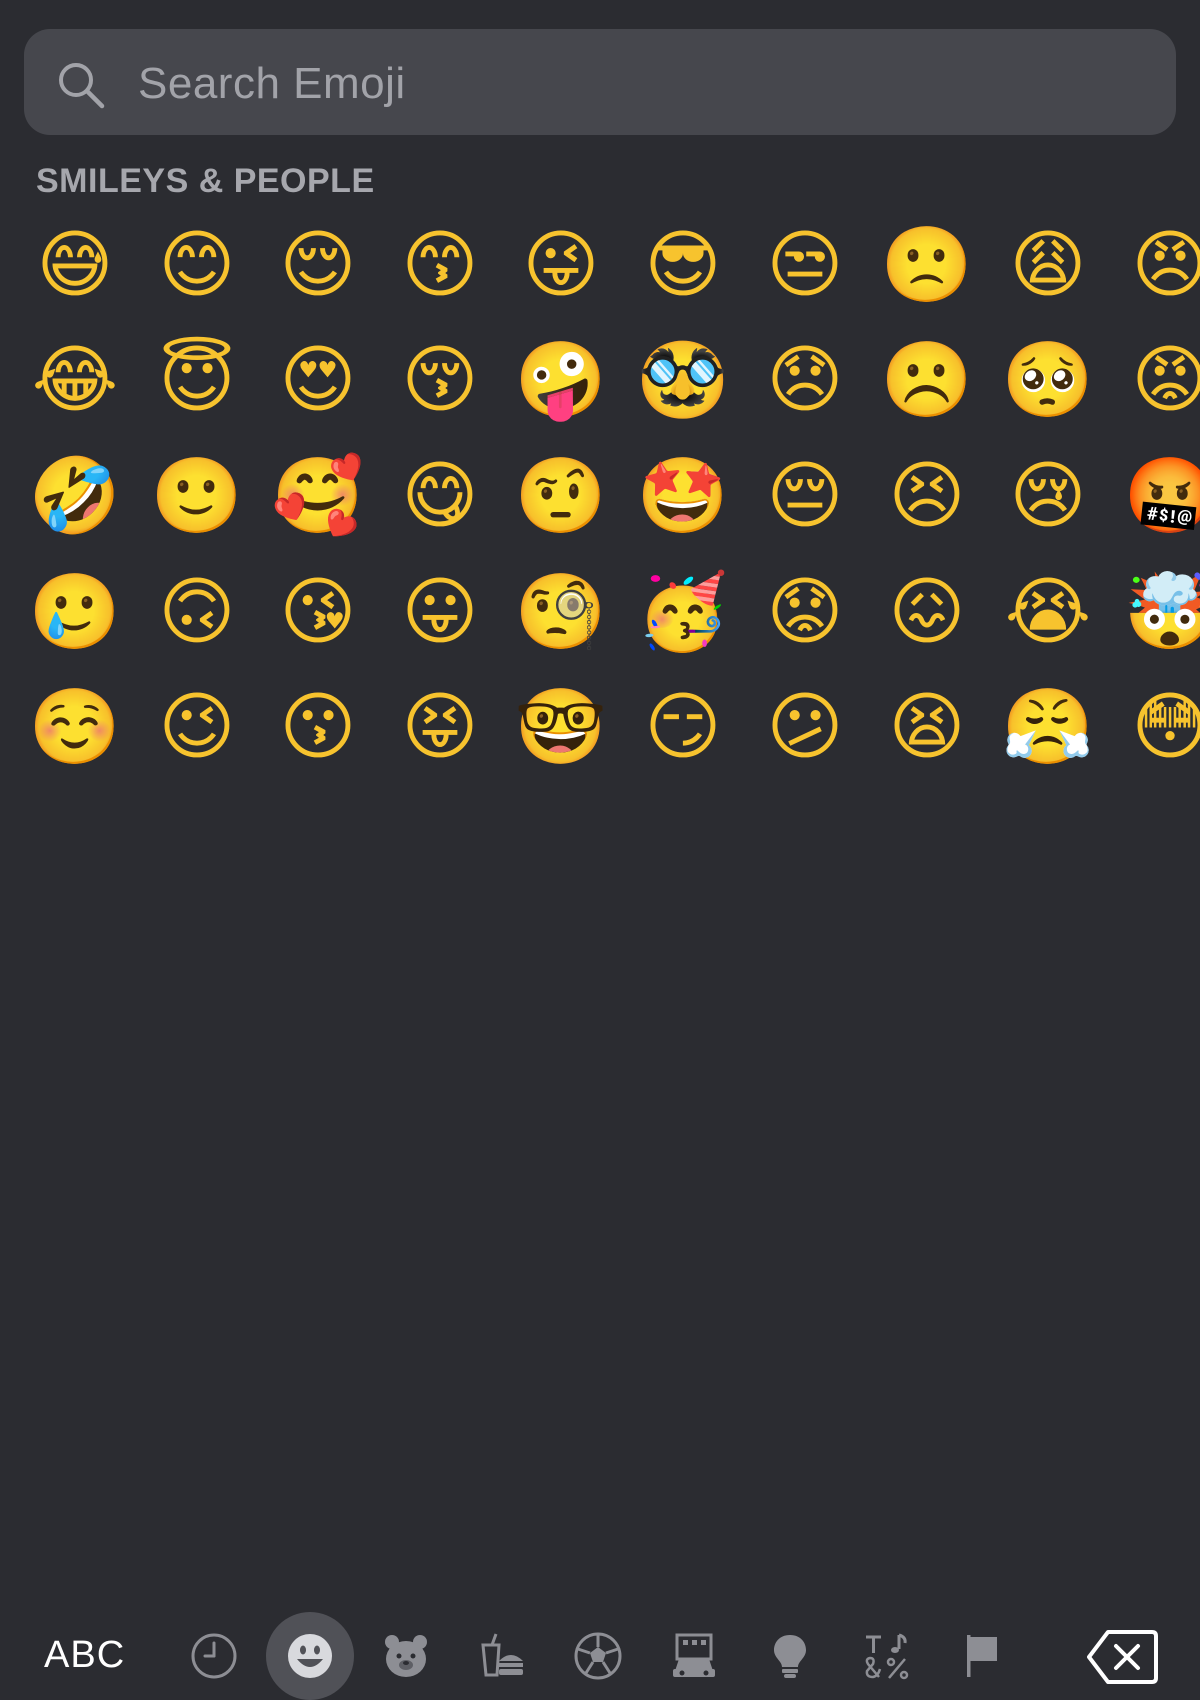 Image resolution: width=1200 pixels, height=1700 pixels. I want to click on smiley-icon, so click(310, 1656).